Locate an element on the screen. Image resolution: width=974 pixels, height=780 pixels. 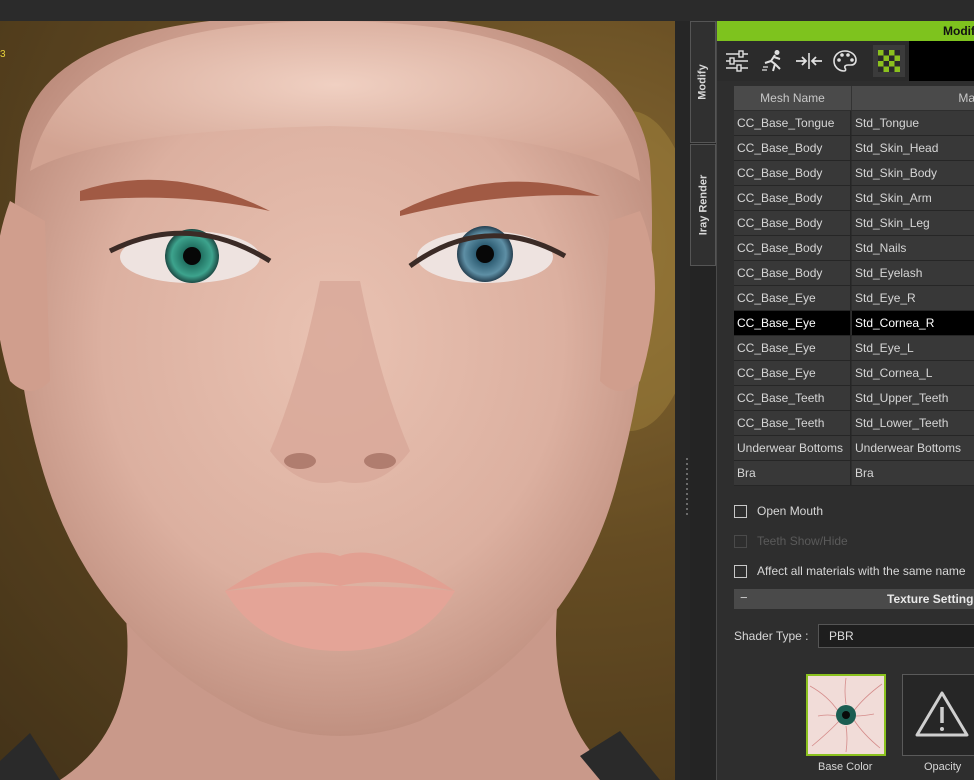
material-name-cell: Std_Eye_L is located at coordinates (913, 348).